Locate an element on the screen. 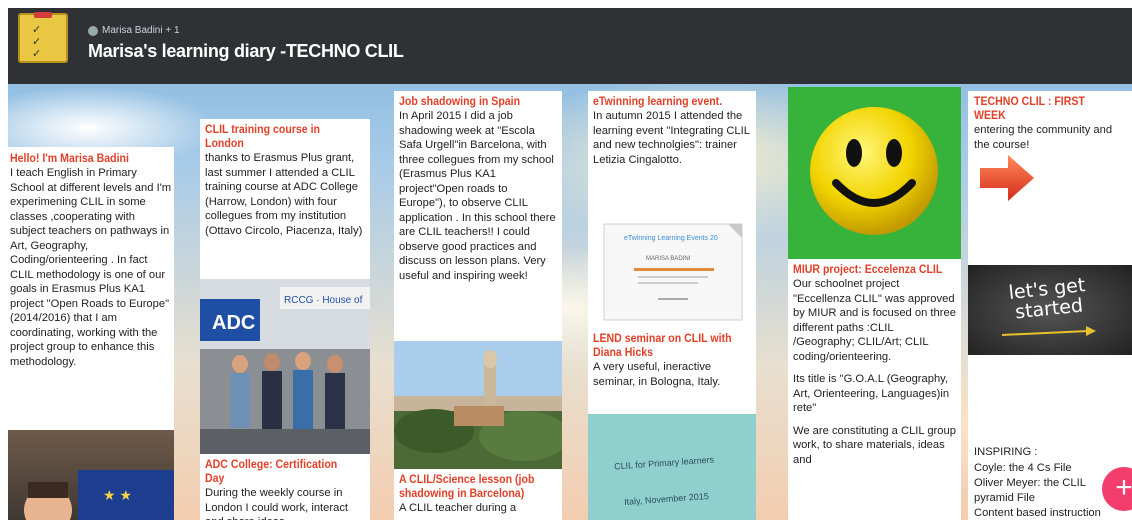  link-coyle: Coyle: the 4 Cs File is located at coordinates (1023, 468).